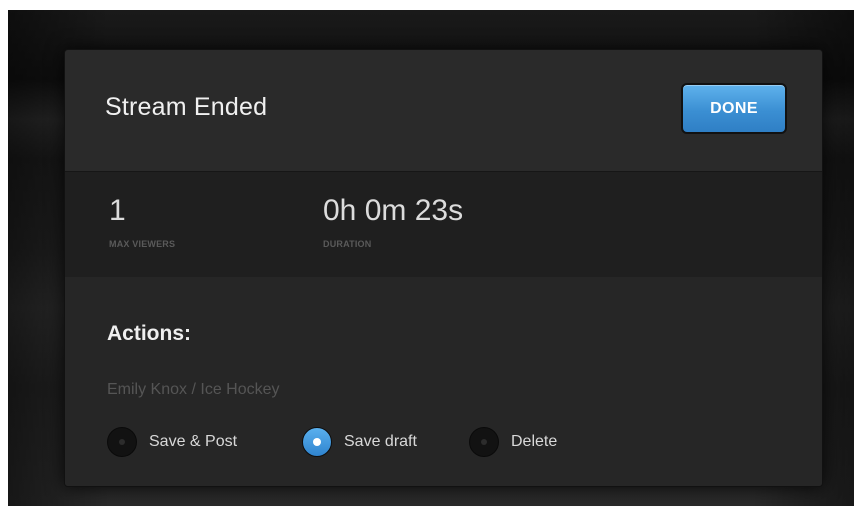  Describe the element at coordinates (734, 108) in the screenshot. I see `done-button: DONE` at that location.